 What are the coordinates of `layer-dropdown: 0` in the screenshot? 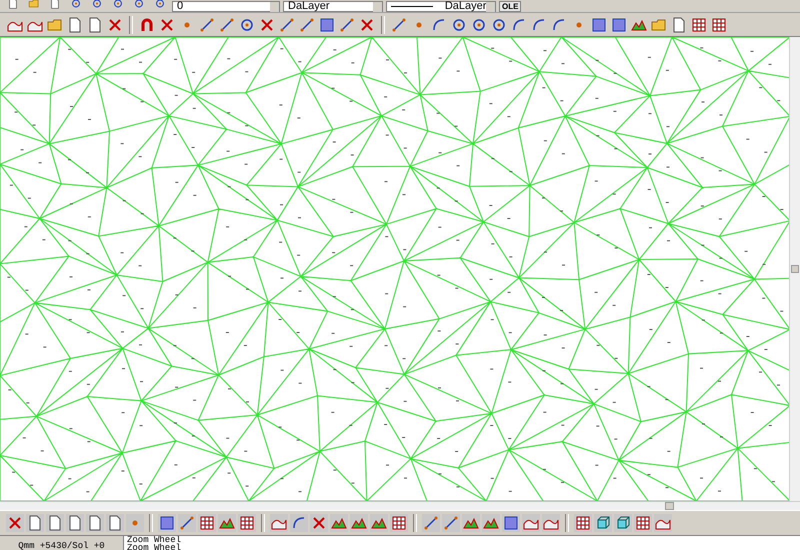 It's located at (226, 6).